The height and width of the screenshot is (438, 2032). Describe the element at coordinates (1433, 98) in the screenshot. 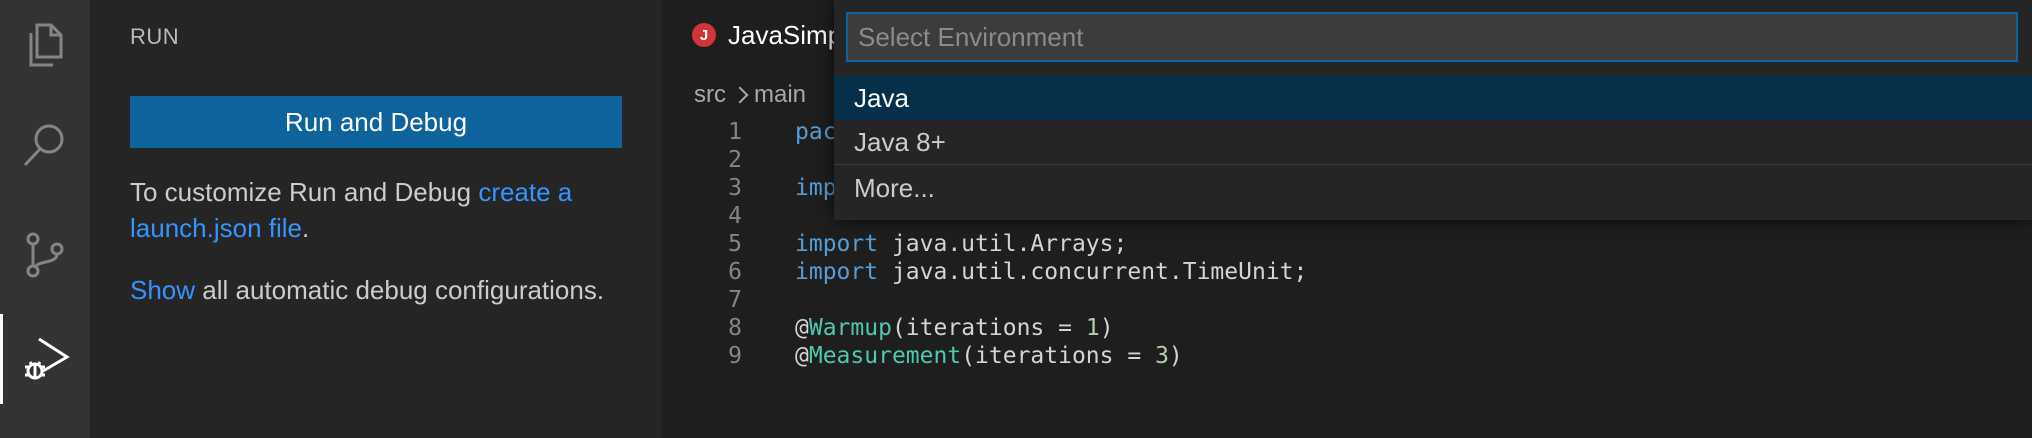

I see `quick-pick-item-java: Java` at that location.